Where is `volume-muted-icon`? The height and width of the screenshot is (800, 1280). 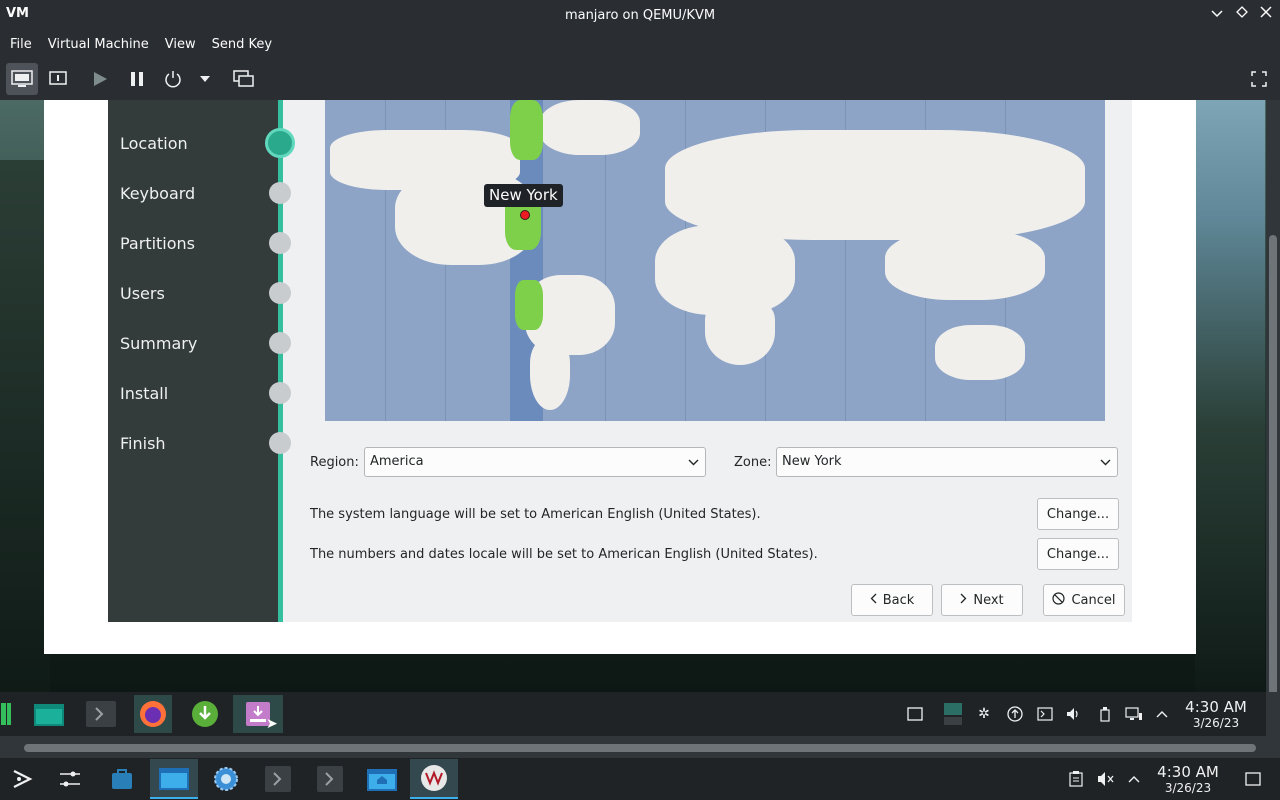 volume-muted-icon is located at coordinates (1106, 779).